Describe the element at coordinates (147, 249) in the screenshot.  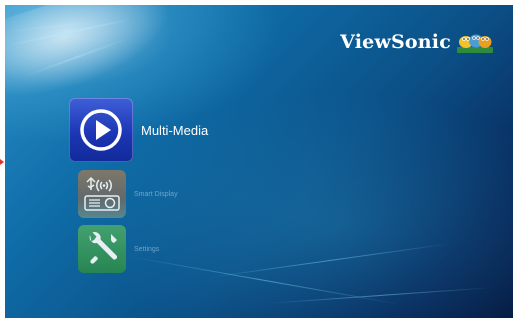
I see `menu-item-label: Settings` at that location.